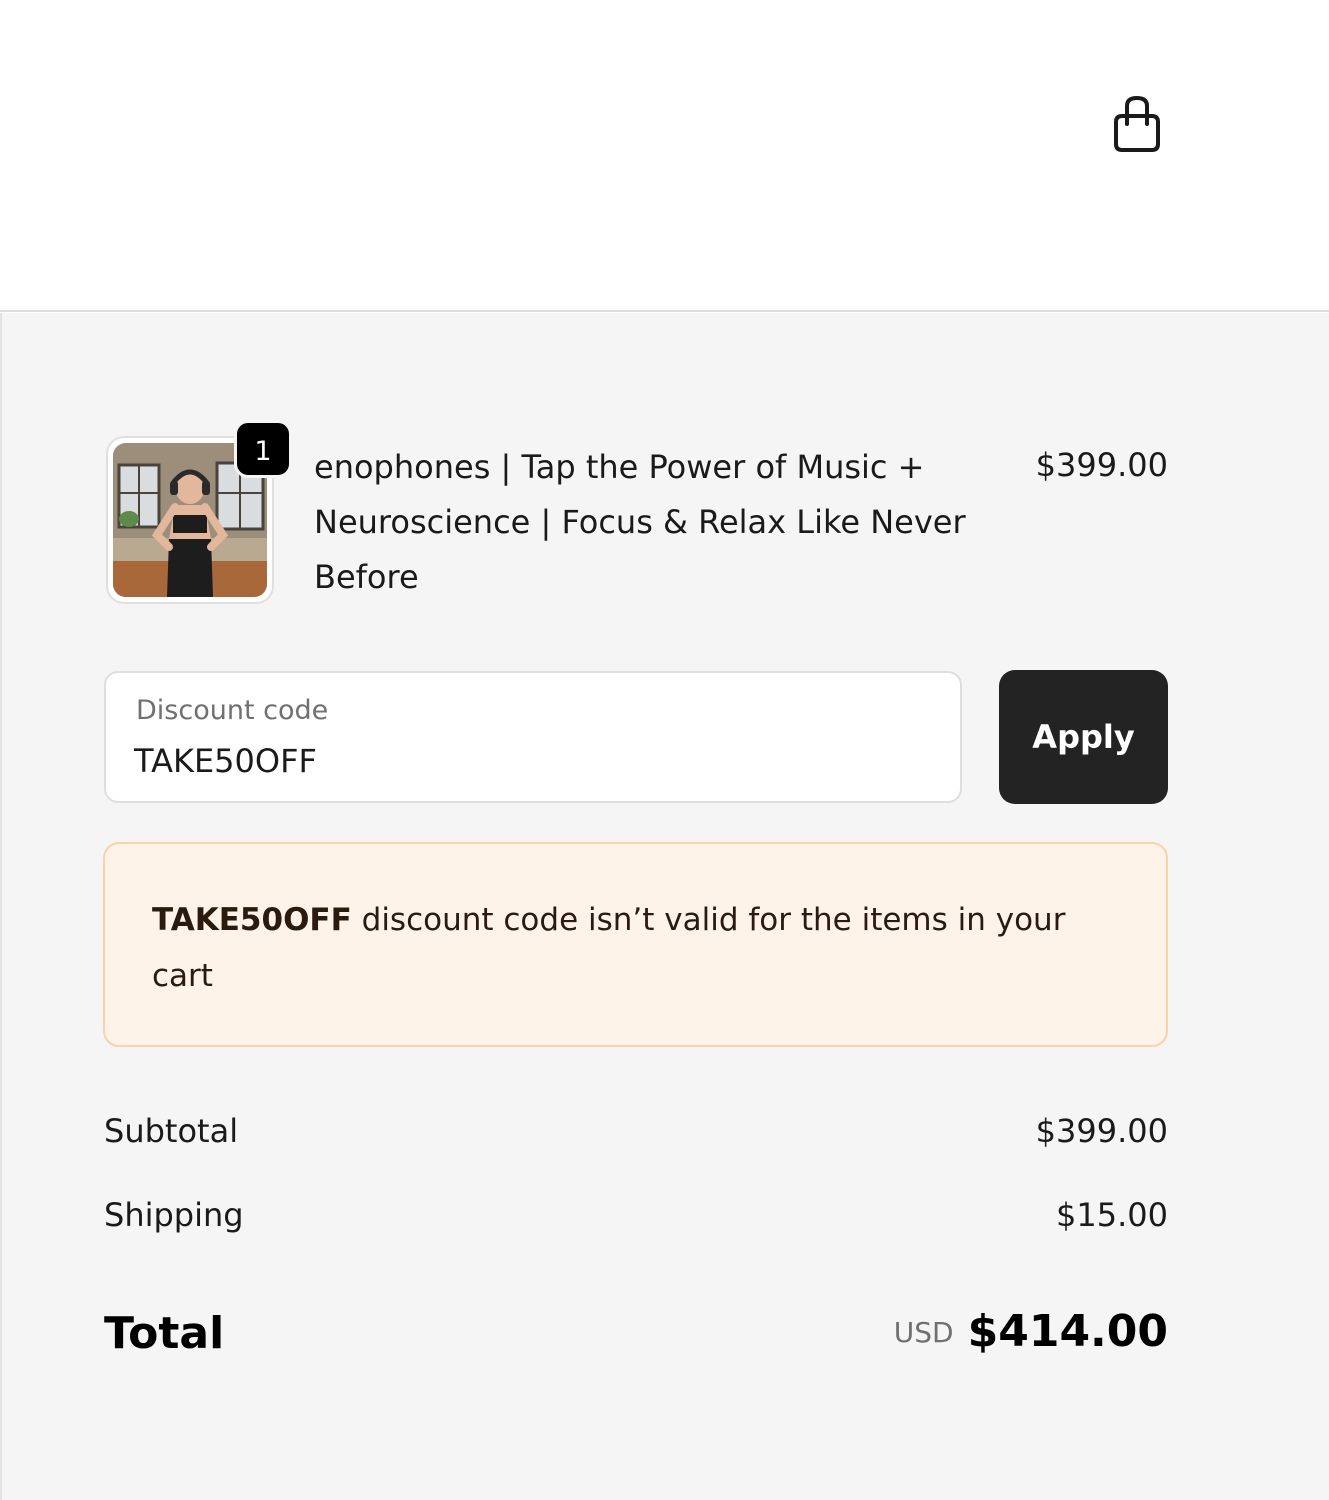  I want to click on discount-code-input, so click(529, 761).